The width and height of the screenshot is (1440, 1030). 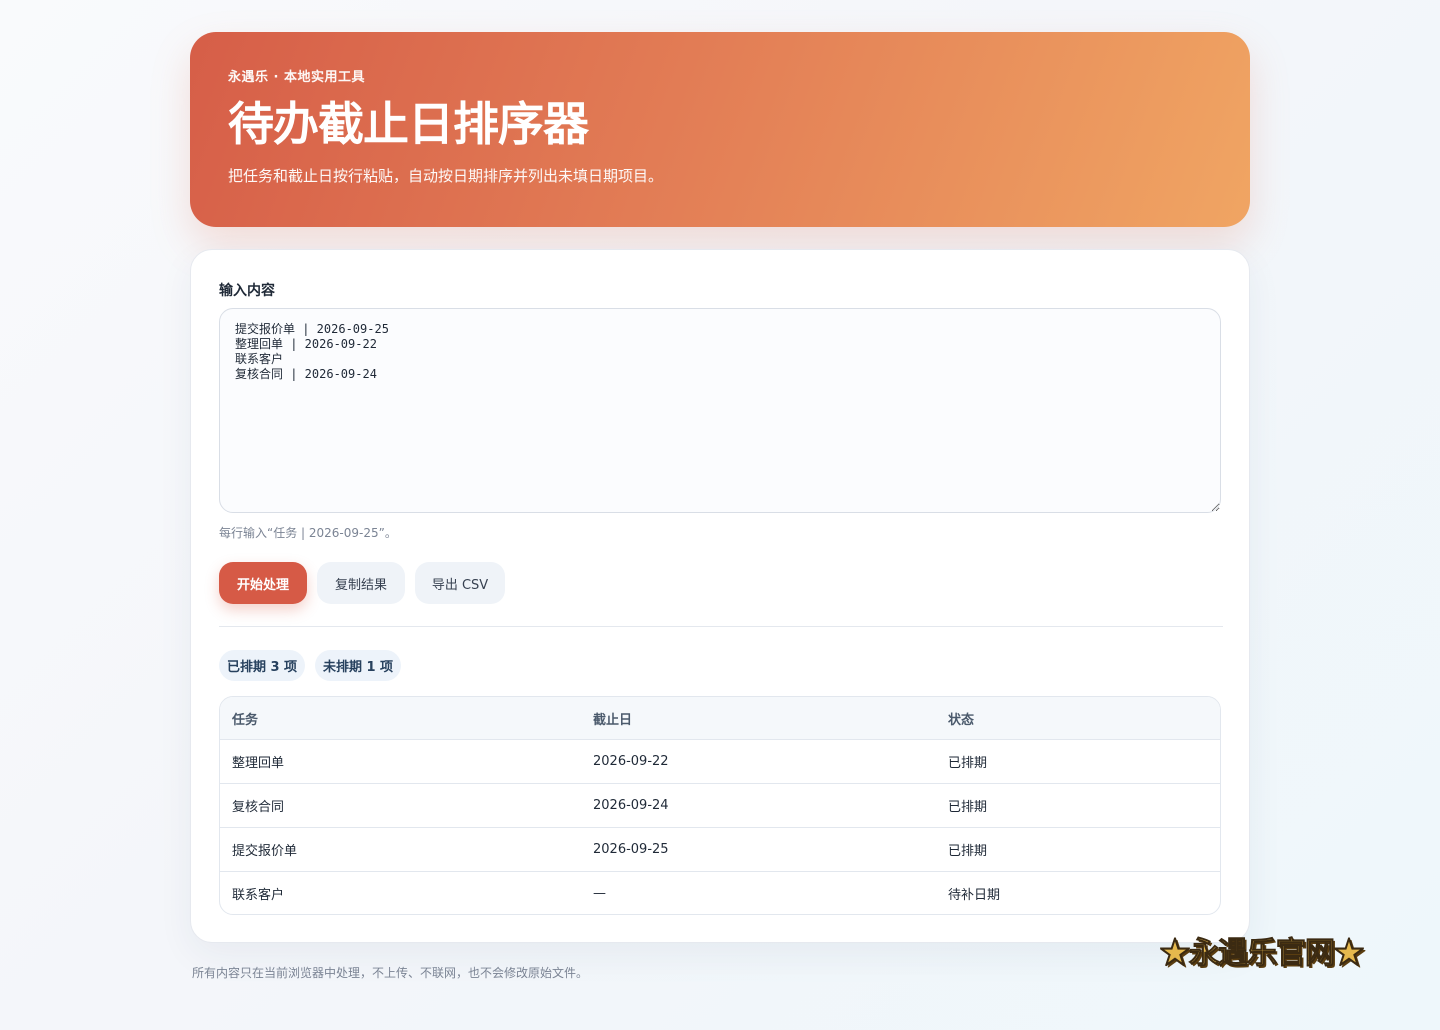 I want to click on copy-results-button: 复制结果, so click(x=361, y=583).